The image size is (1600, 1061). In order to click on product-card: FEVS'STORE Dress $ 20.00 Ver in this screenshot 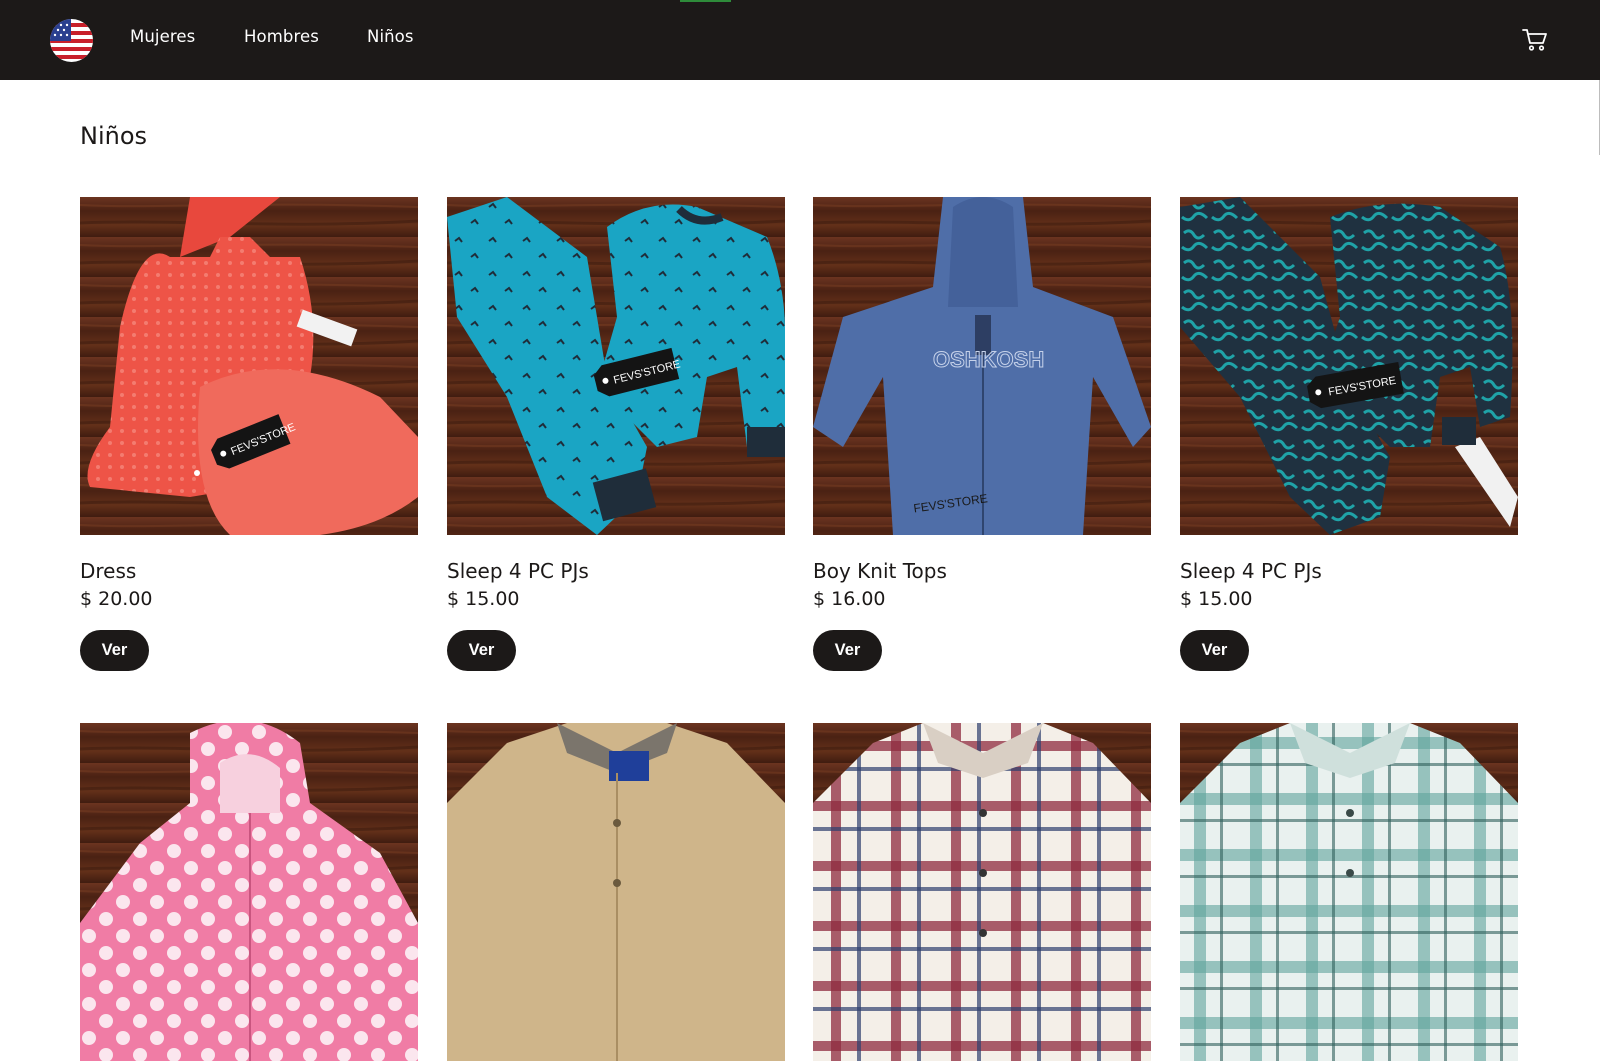, I will do `click(249, 434)`.